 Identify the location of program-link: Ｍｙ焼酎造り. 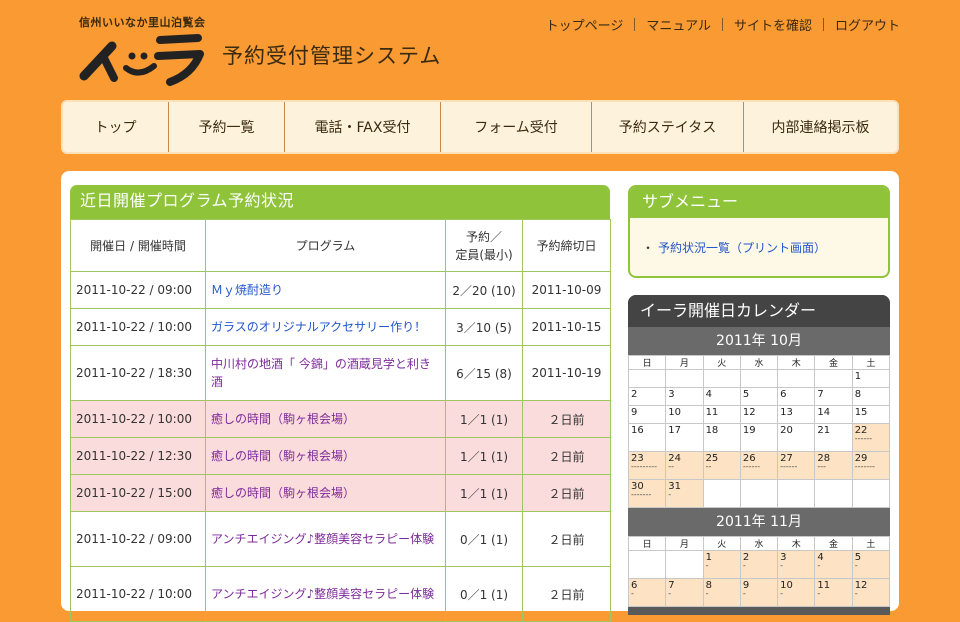
(247, 290).